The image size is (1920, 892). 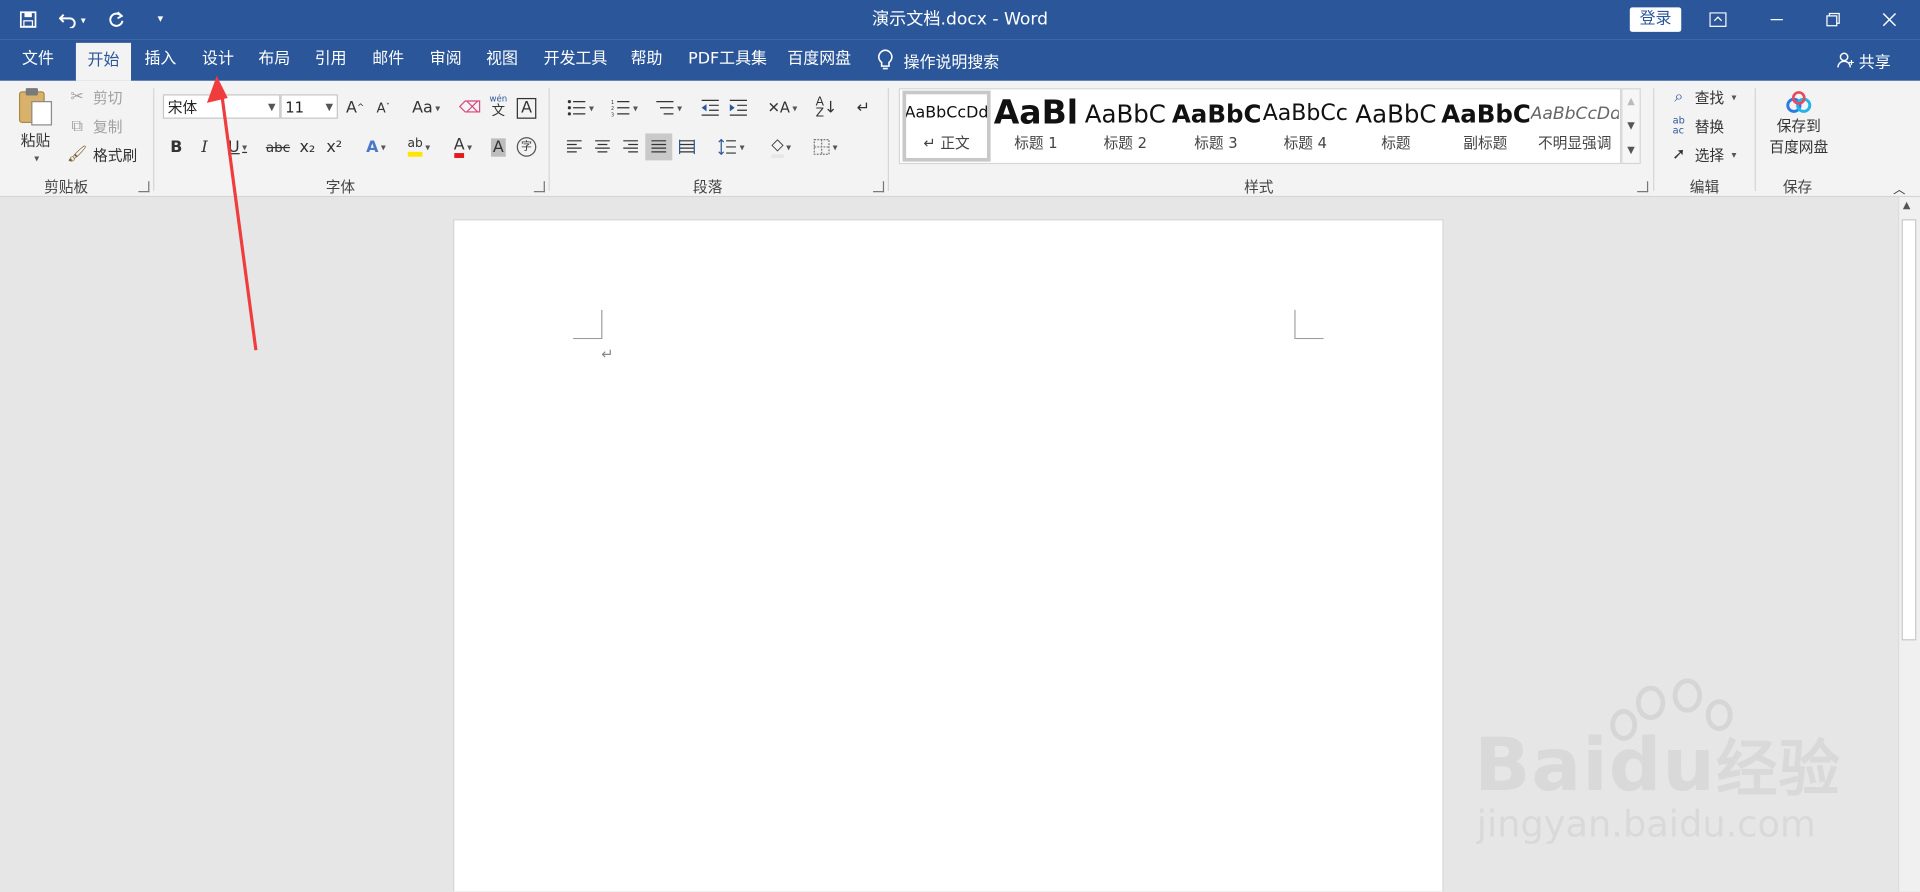 I want to click on bold-button: B, so click(x=176, y=146).